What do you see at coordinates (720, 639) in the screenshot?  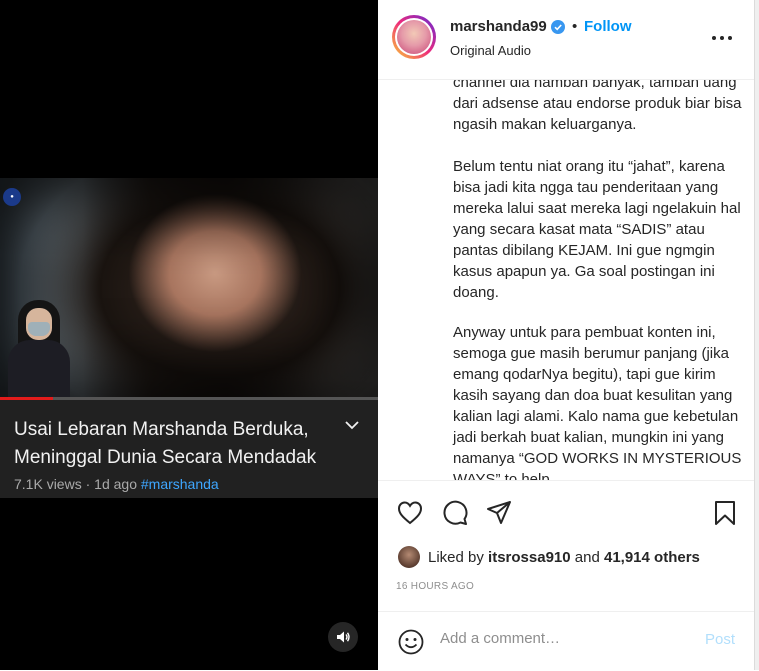 I see `post-comment-button: Post` at bounding box center [720, 639].